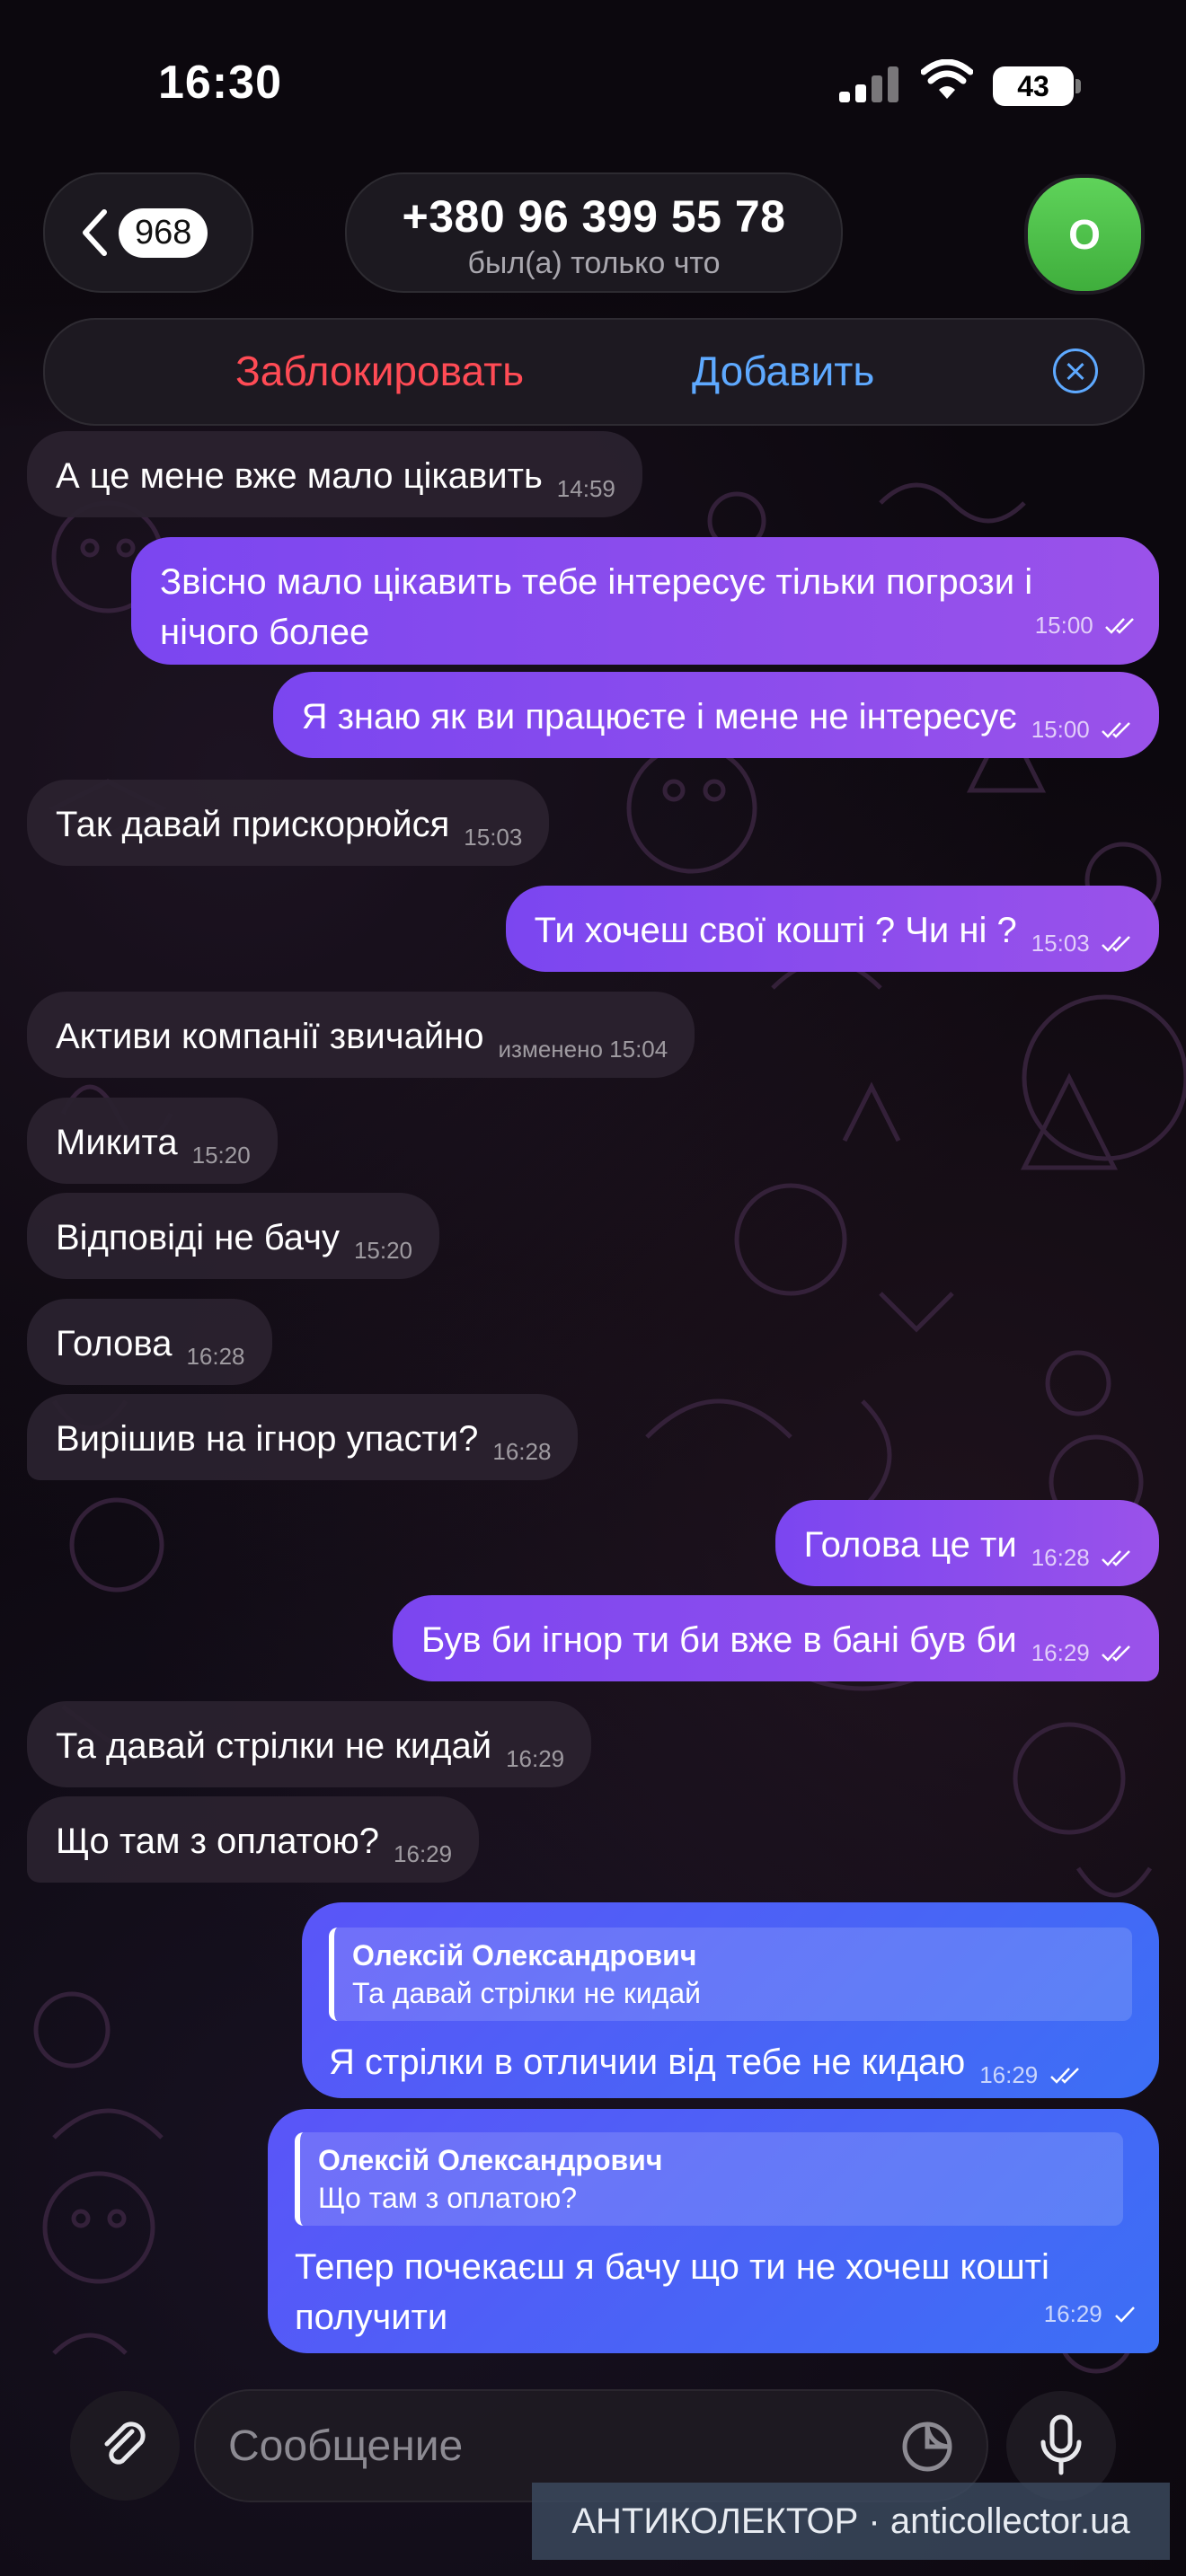 The height and width of the screenshot is (2576, 1186). I want to click on battery-tip, so click(1078, 86).